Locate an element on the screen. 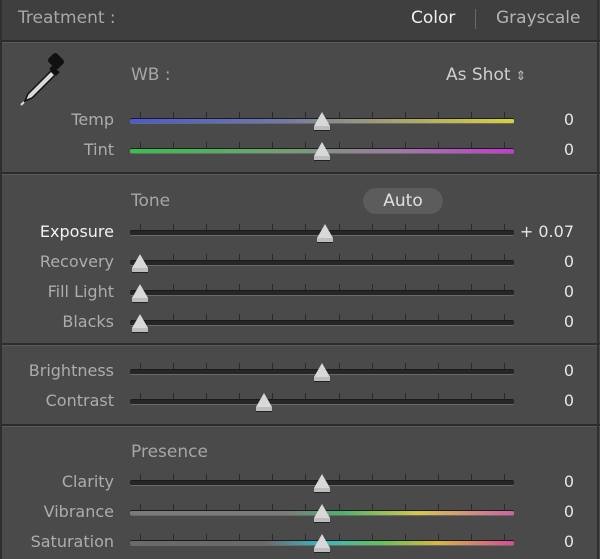 The width and height of the screenshot is (600, 559). blacks-slider-track is located at coordinates (322, 323).